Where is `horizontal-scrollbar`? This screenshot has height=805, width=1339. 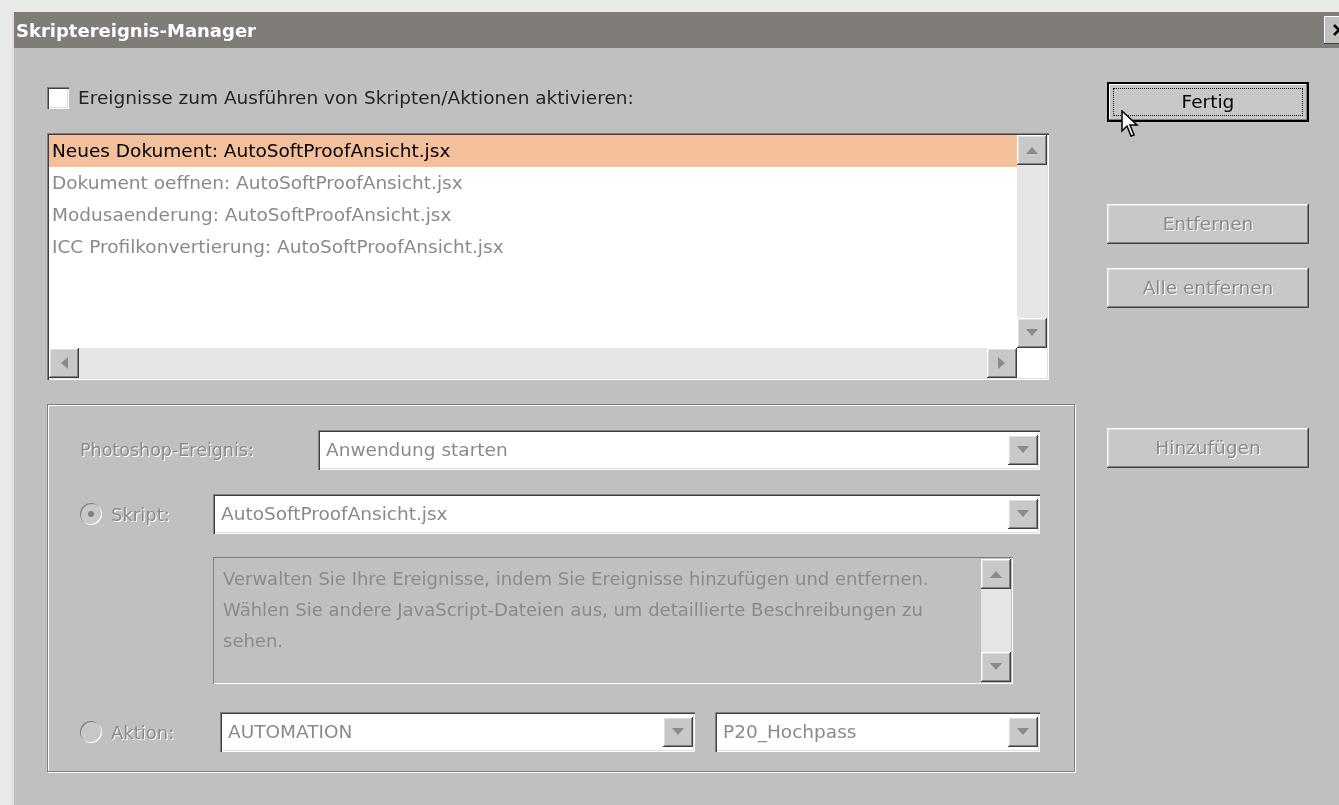 horizontal-scrollbar is located at coordinates (533, 363).